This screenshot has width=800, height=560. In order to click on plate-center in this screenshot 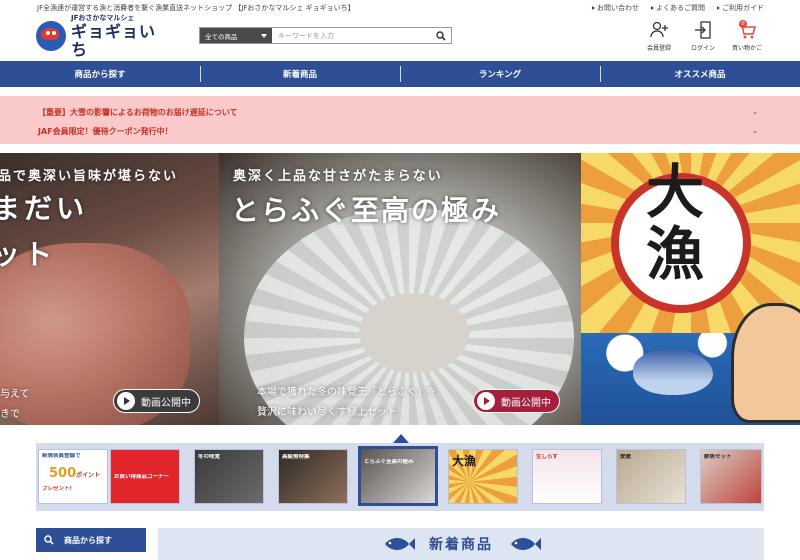, I will do `click(414, 333)`.